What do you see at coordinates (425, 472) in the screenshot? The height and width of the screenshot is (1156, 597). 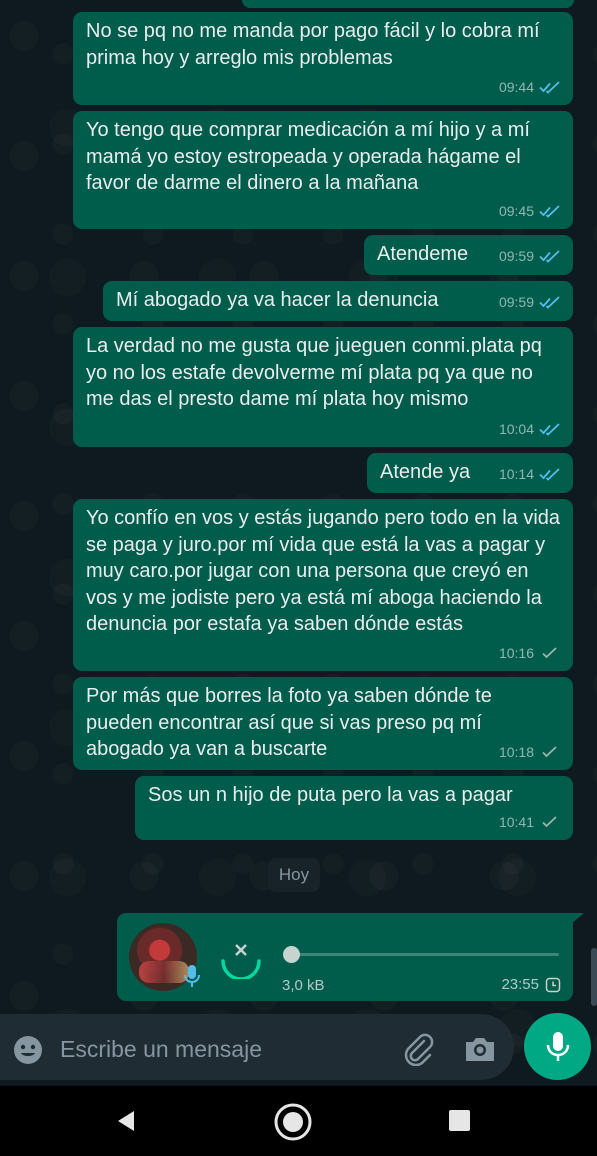 I see `message-text: Atende ya` at bounding box center [425, 472].